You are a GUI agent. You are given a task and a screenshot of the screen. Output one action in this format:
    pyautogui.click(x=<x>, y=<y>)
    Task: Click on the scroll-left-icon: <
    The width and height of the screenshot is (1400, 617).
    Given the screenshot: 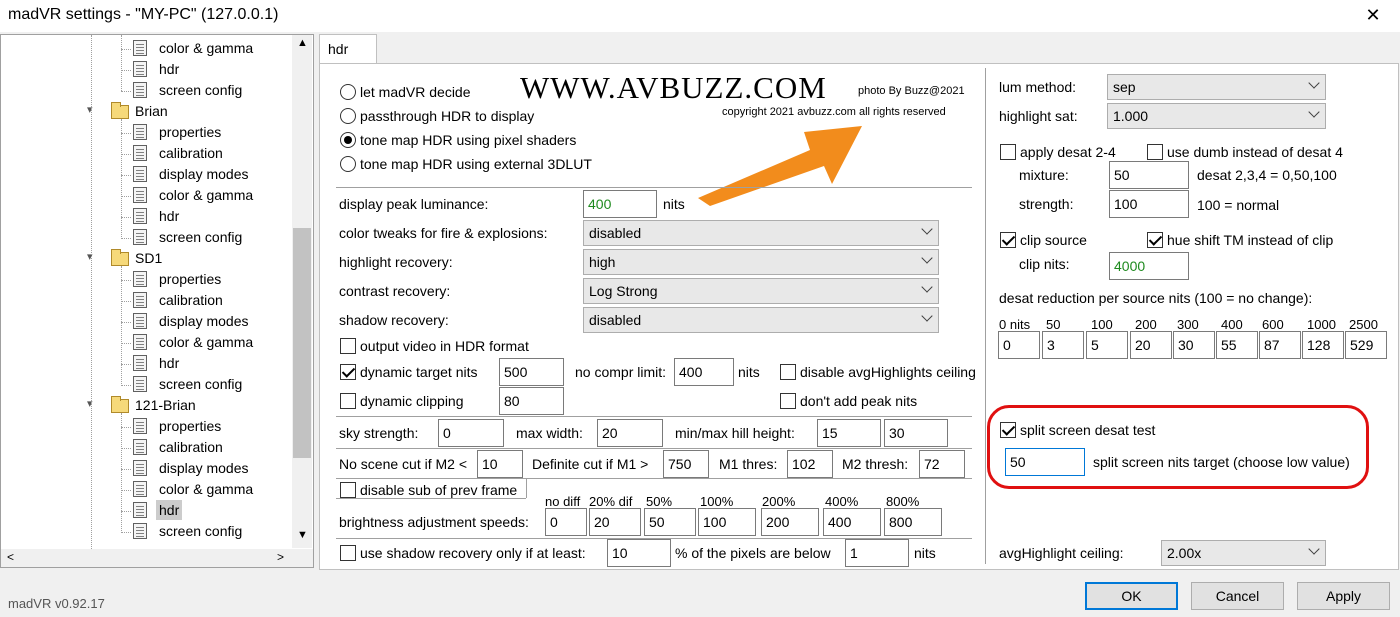 What is the action you would take?
    pyautogui.click(x=10, y=557)
    